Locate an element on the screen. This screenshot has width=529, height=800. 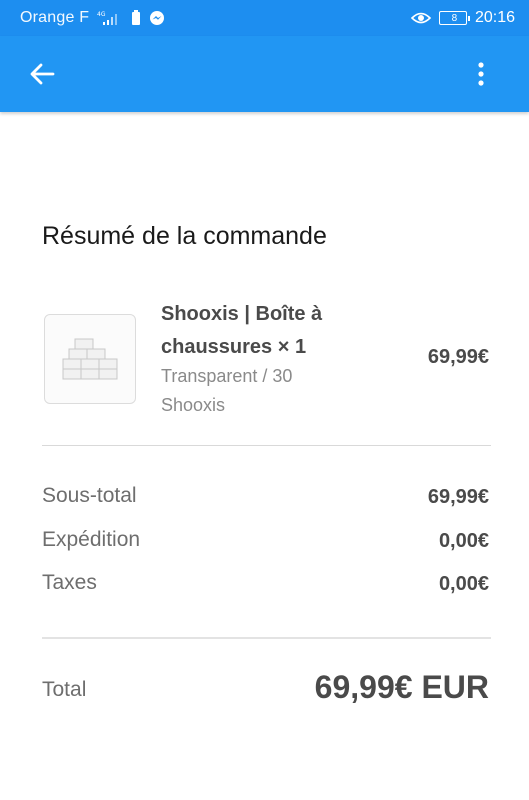
shipping-label: Expédition is located at coordinates (91, 539).